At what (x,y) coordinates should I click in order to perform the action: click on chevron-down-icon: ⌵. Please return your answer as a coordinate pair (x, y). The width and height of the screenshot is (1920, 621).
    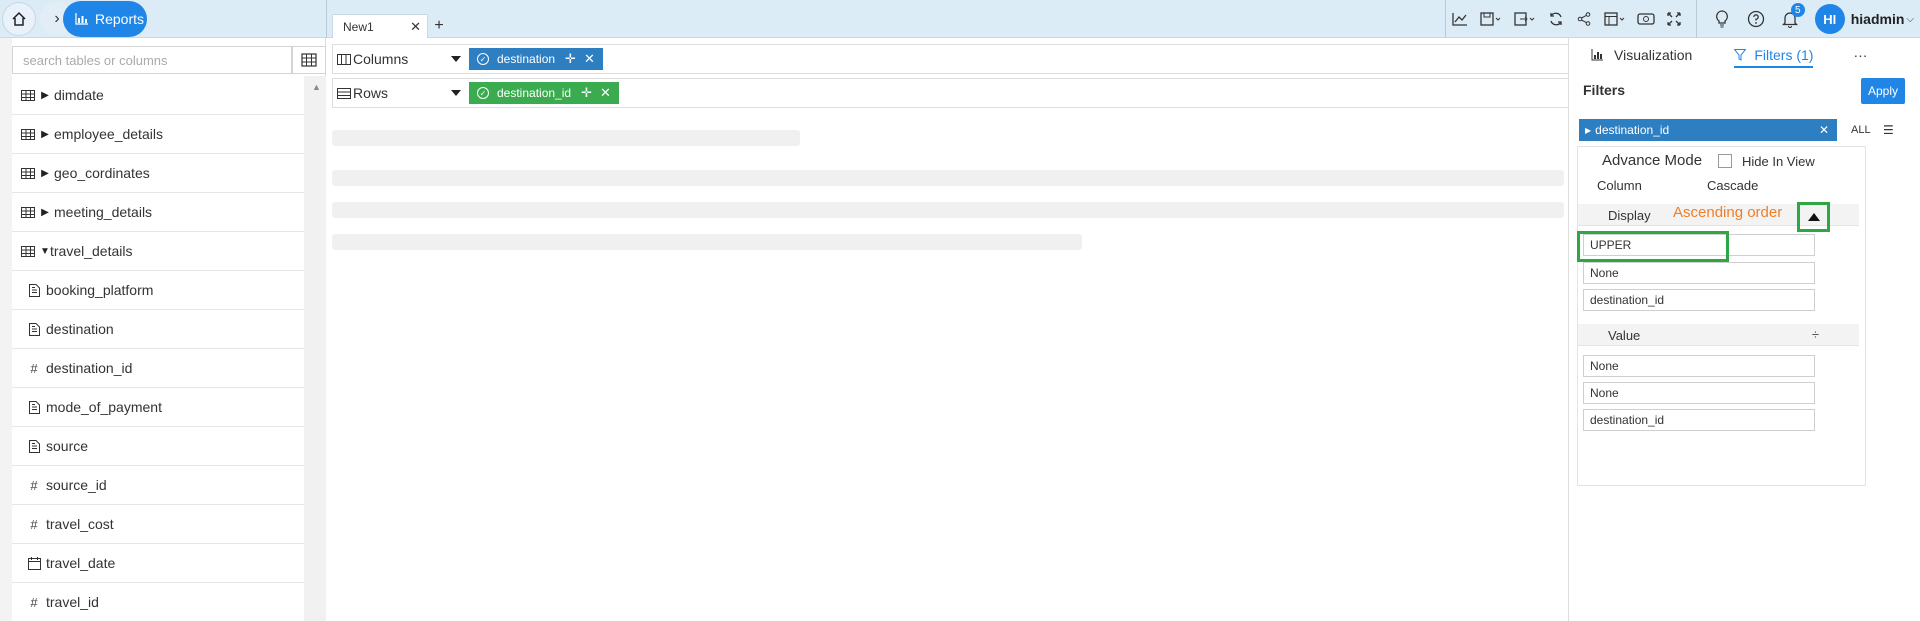
    Looking at the image, I should click on (1910, 19).